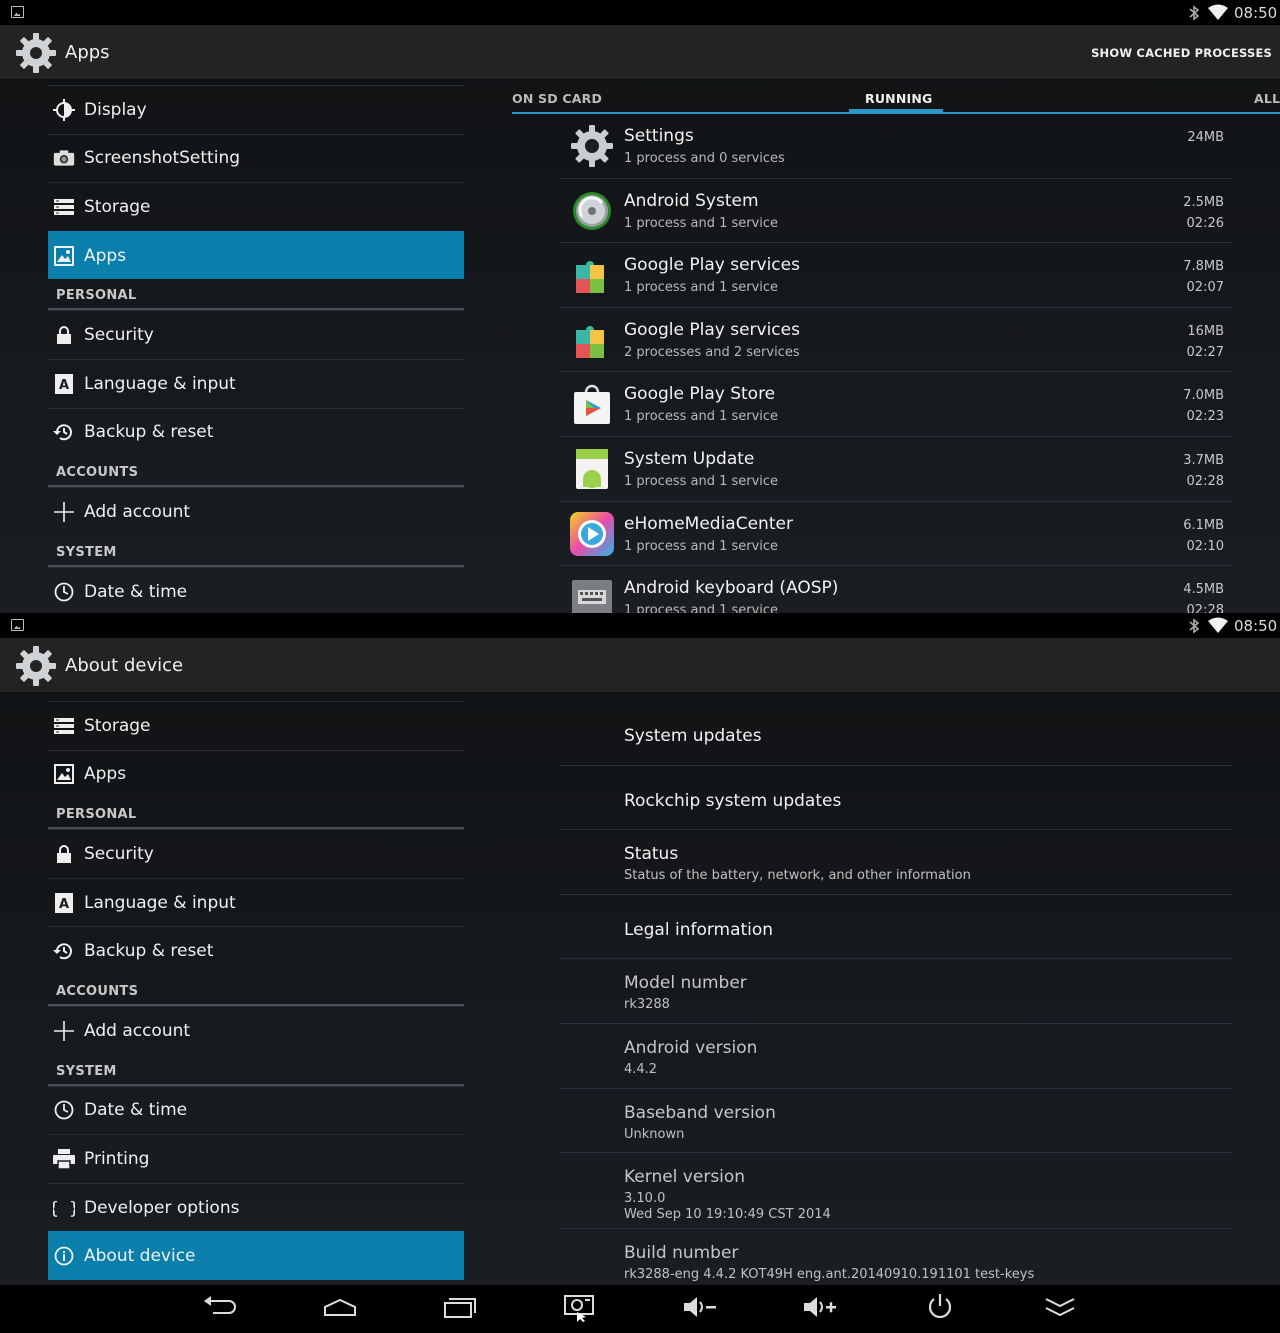 The width and height of the screenshot is (1280, 1333). What do you see at coordinates (256, 1207) in the screenshot?
I see `sidebar-item-developer-options: { } Developer options` at bounding box center [256, 1207].